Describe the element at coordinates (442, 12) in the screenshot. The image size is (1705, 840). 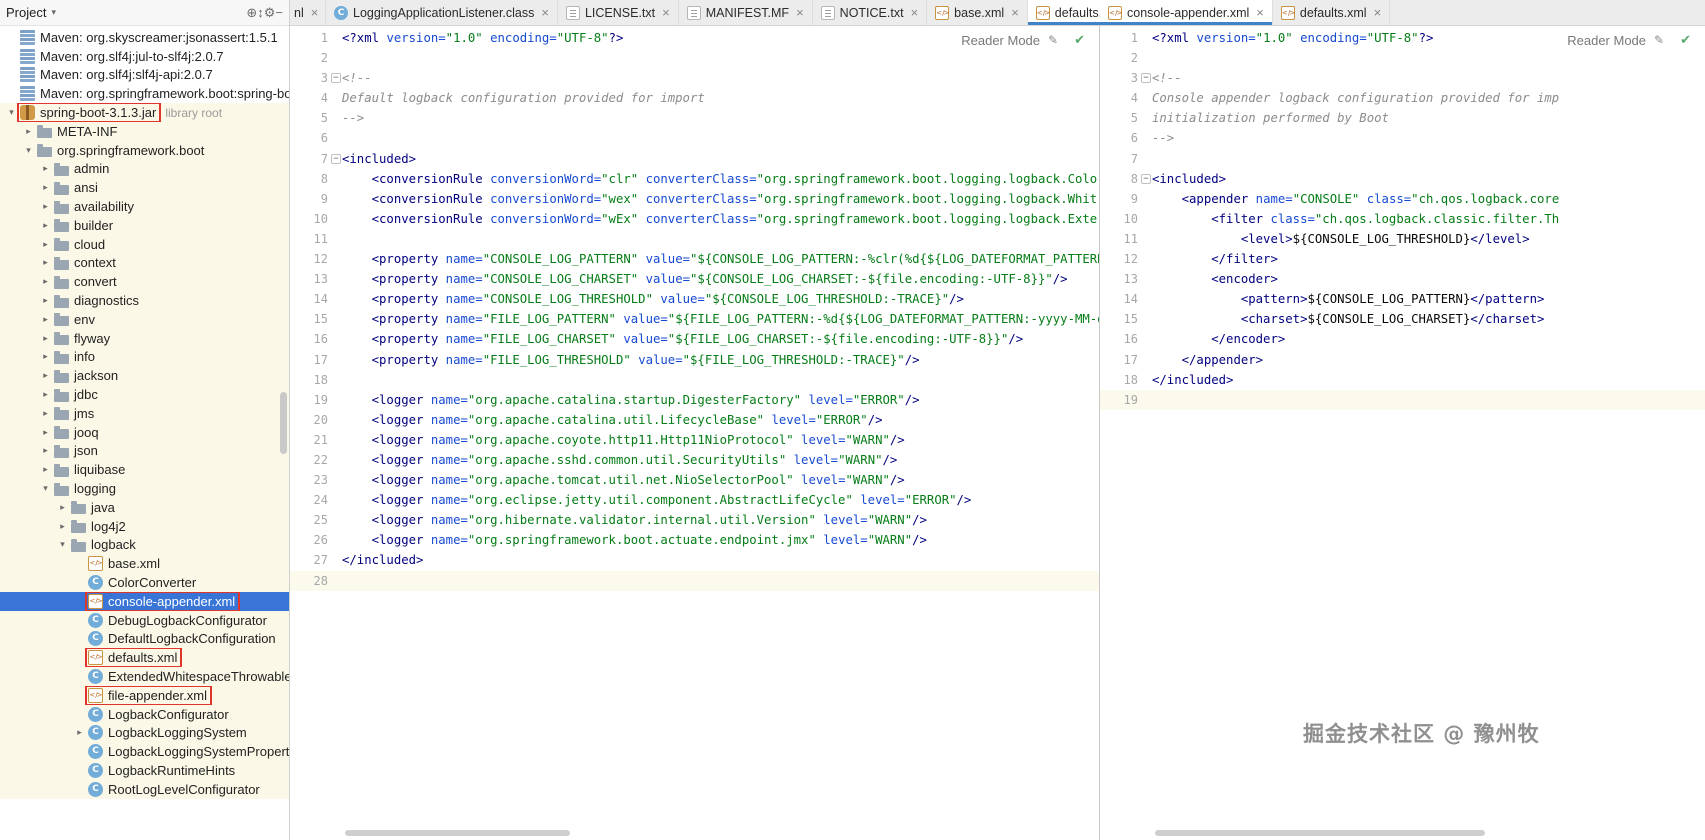
I see `tab-loggingapplicationlistener-class: C LoggingApplicationListener.class ×` at that location.